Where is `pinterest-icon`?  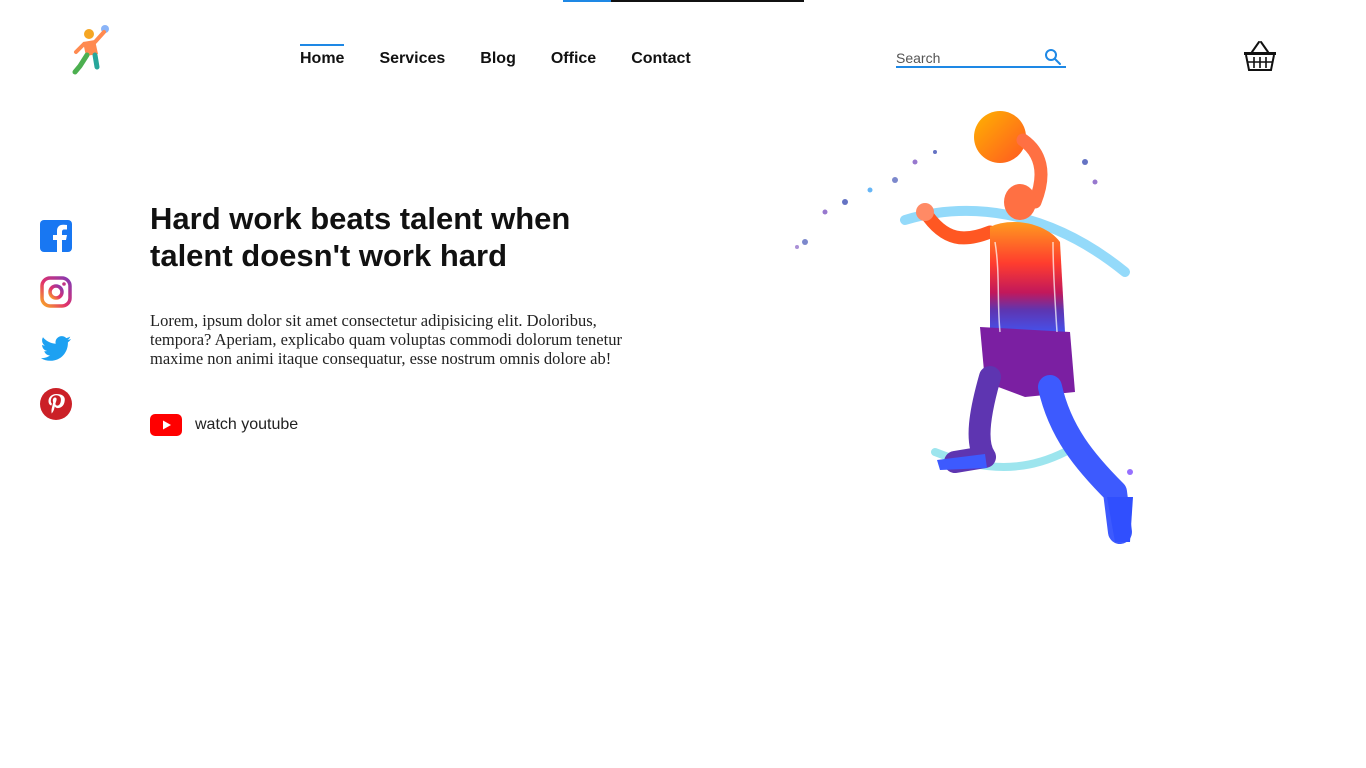 pinterest-icon is located at coordinates (56, 404).